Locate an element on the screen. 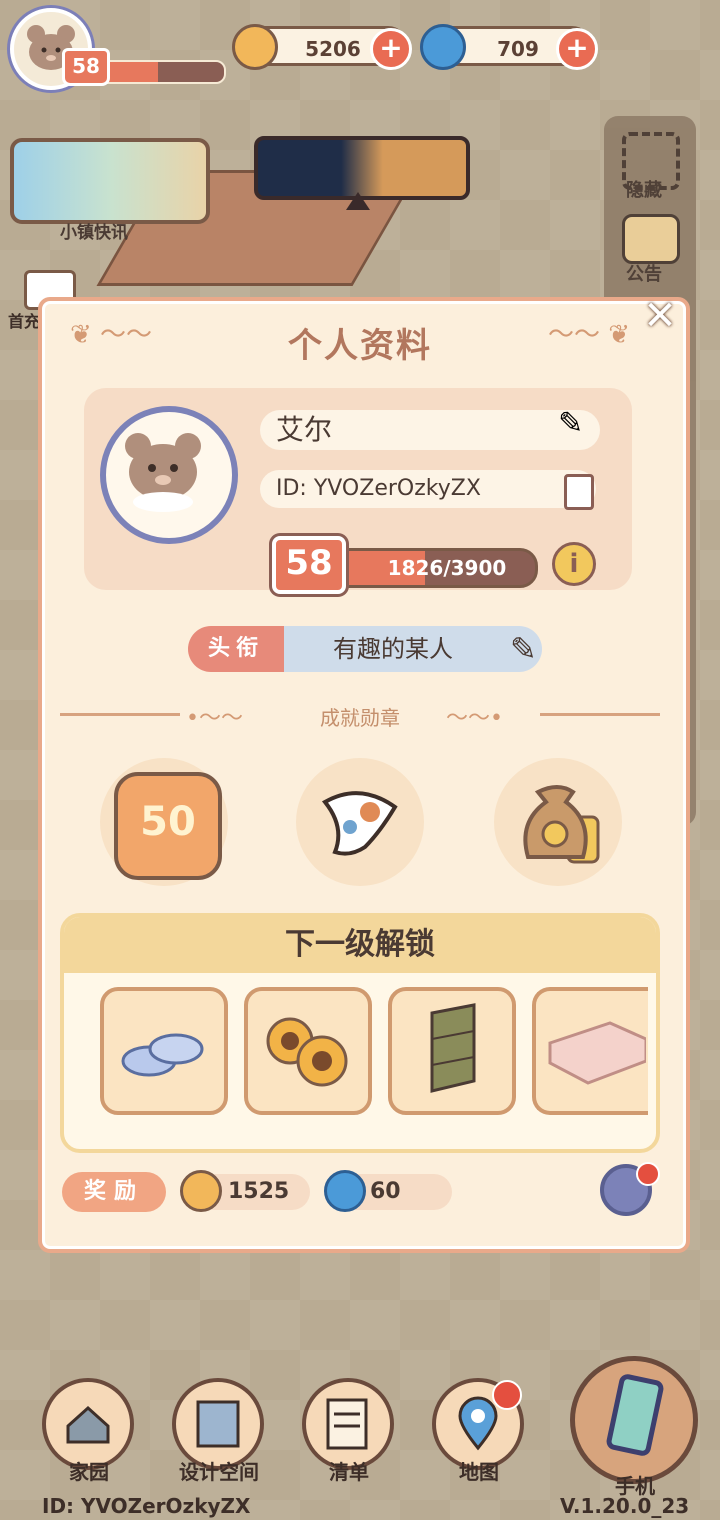 The width and height of the screenshot is (720, 1520). level-badge: 58 is located at coordinates (309, 565).